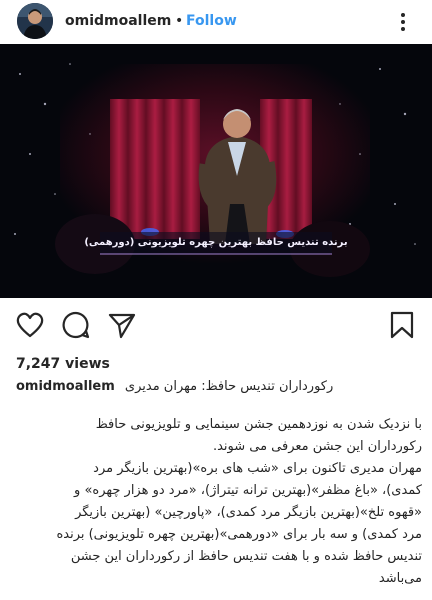 The image size is (432, 600). I want to click on avatar-photo, so click(35, 21).